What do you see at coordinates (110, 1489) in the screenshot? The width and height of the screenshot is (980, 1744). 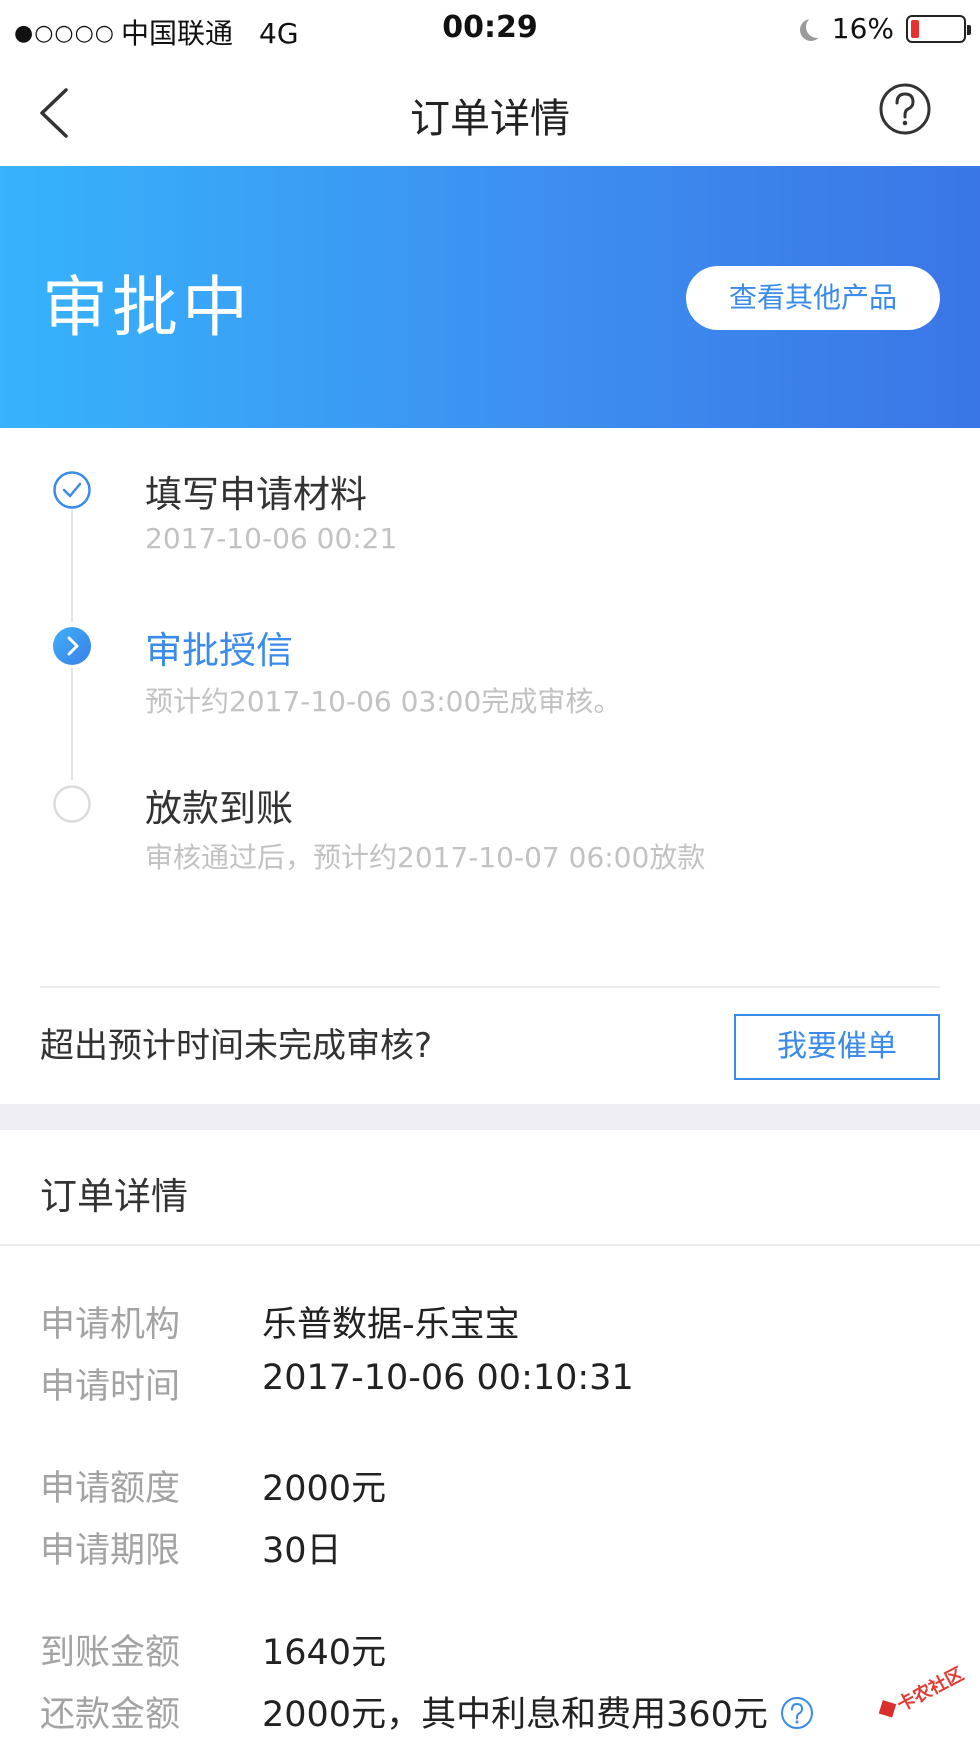 I see `detail-label: 申请额度` at bounding box center [110, 1489].